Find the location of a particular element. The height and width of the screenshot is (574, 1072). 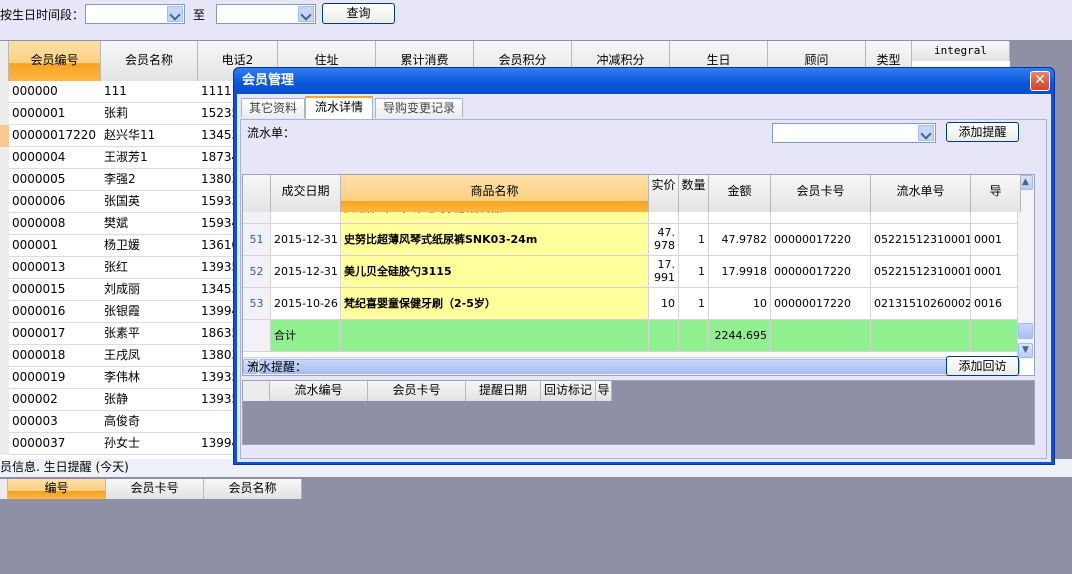

table-row: 0000019 李伟林 13935 is located at coordinates (119, 378).